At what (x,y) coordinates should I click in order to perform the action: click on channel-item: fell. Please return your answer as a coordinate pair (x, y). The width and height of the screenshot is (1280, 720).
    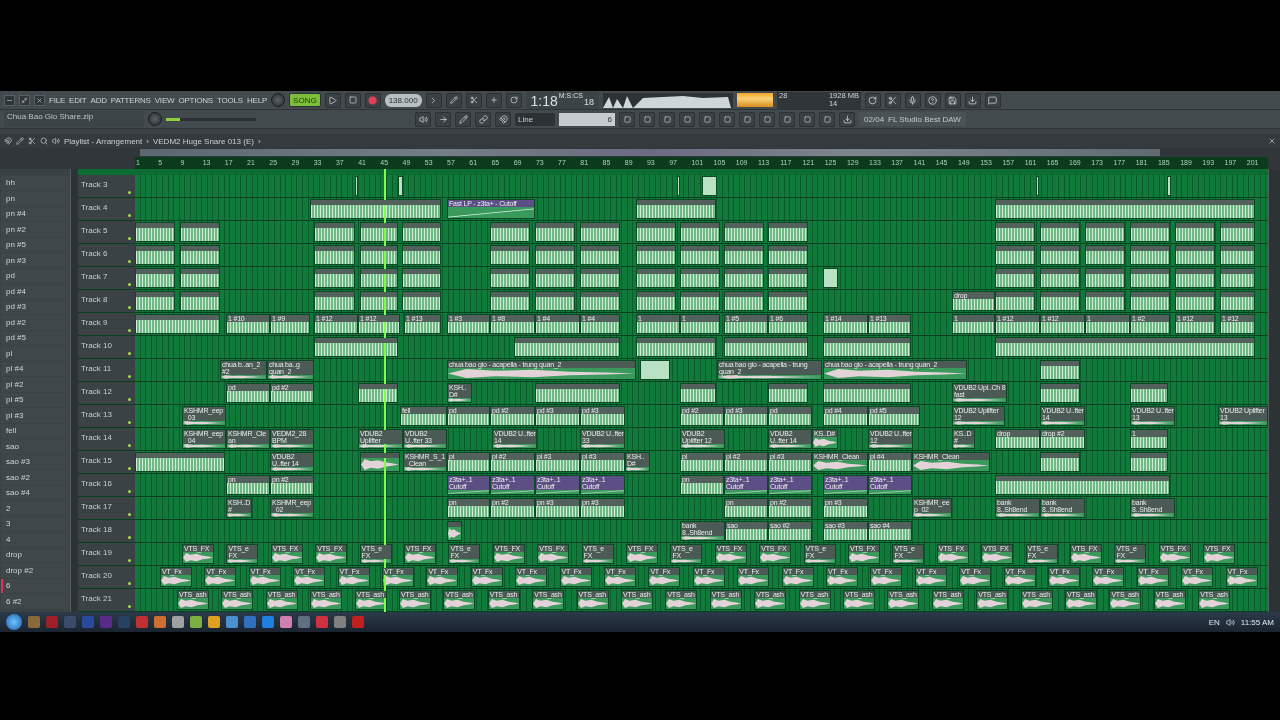
    Looking at the image, I should click on (35, 430).